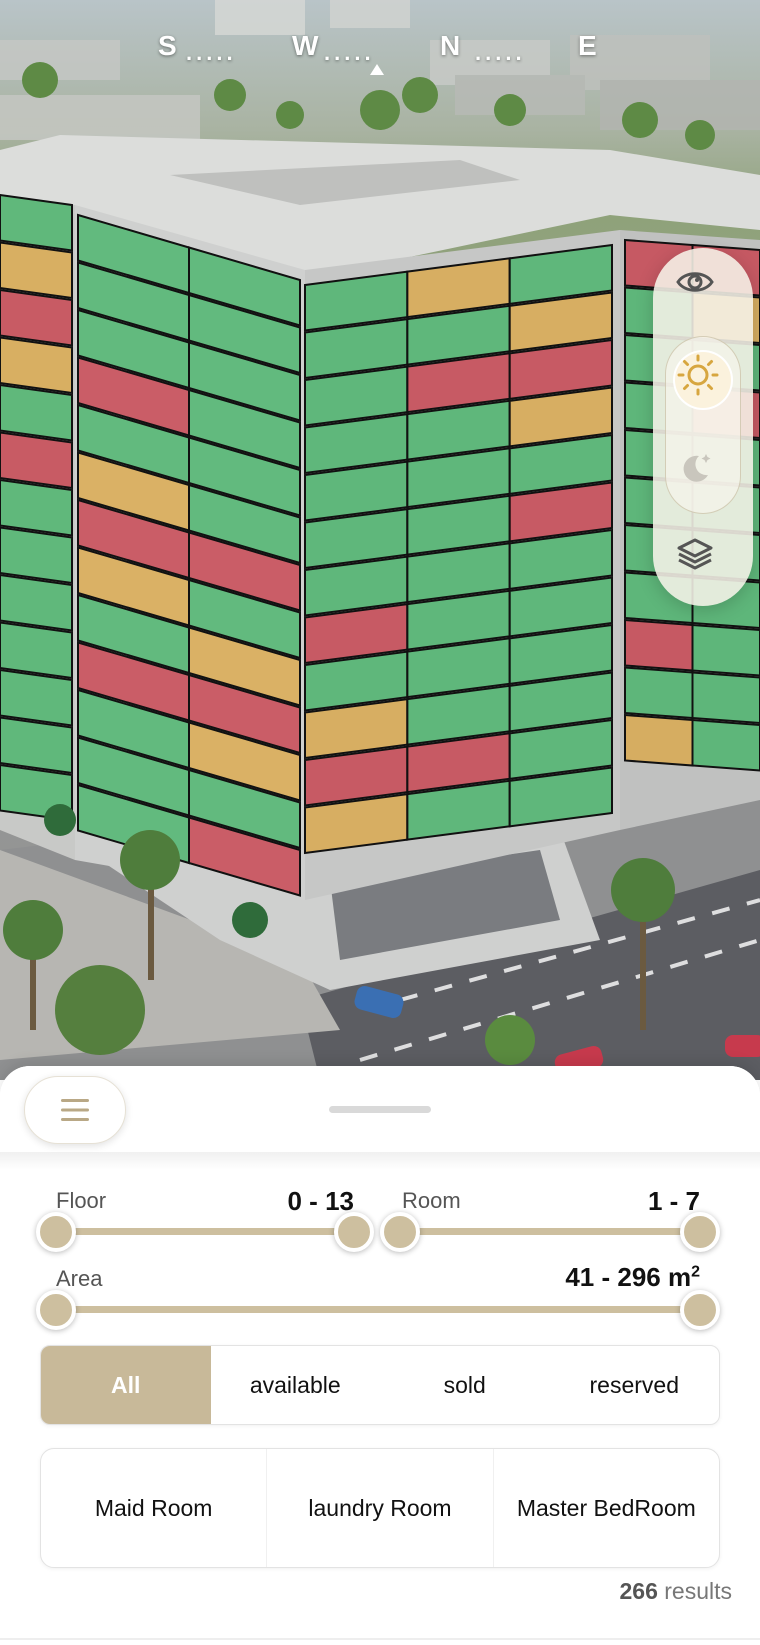  I want to click on menu-button, so click(75, 1110).